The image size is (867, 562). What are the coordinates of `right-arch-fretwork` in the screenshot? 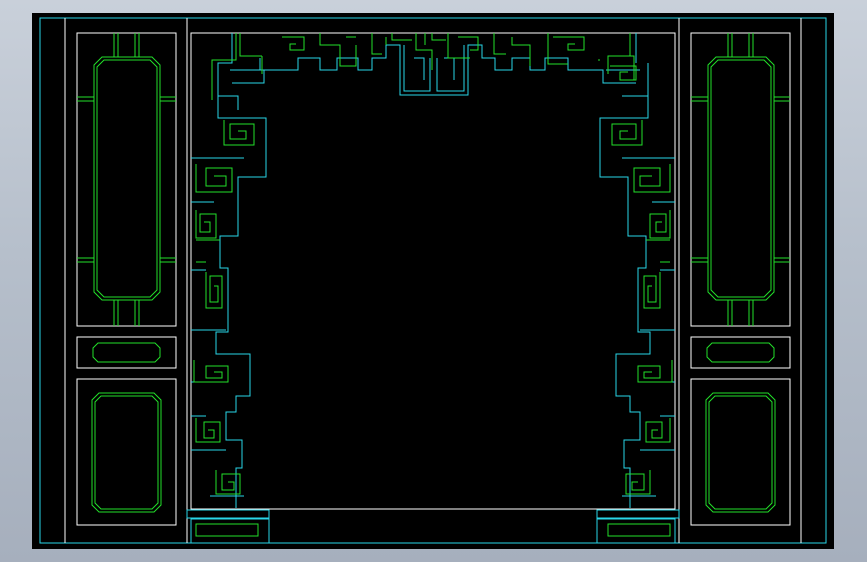 It's located at (638, 320).